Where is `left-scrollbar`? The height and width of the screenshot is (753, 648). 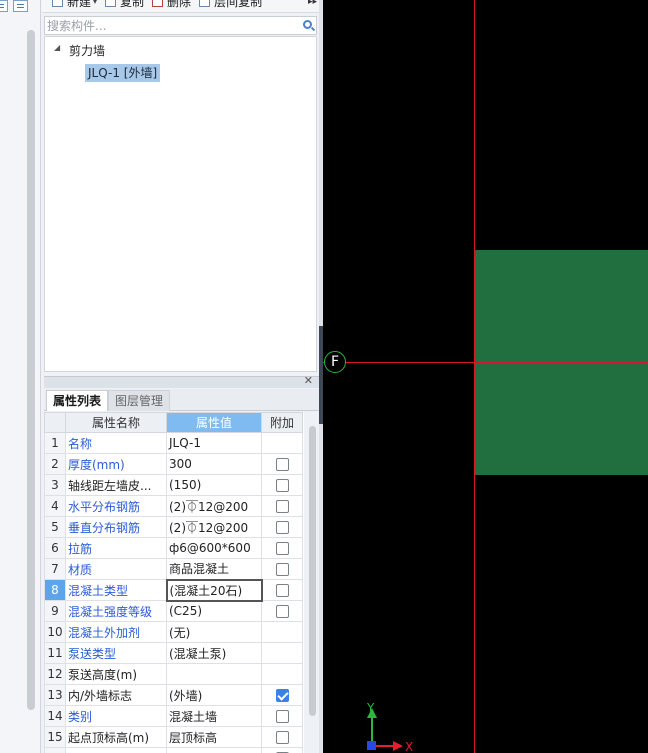 left-scrollbar is located at coordinates (31, 370).